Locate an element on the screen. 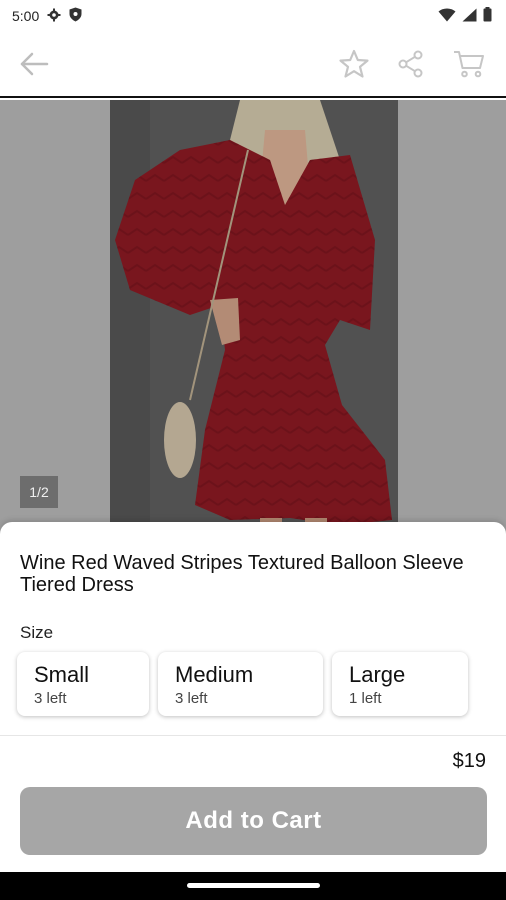 This screenshot has height=900, width=506. status-time: 5:00 is located at coordinates (26, 16).